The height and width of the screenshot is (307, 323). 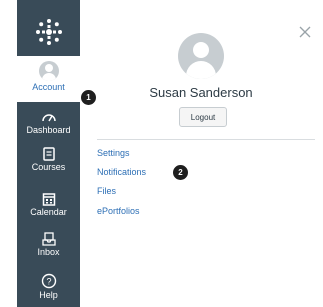 What do you see at coordinates (88, 97) in the screenshot?
I see `callout-badge-1: 1` at bounding box center [88, 97].